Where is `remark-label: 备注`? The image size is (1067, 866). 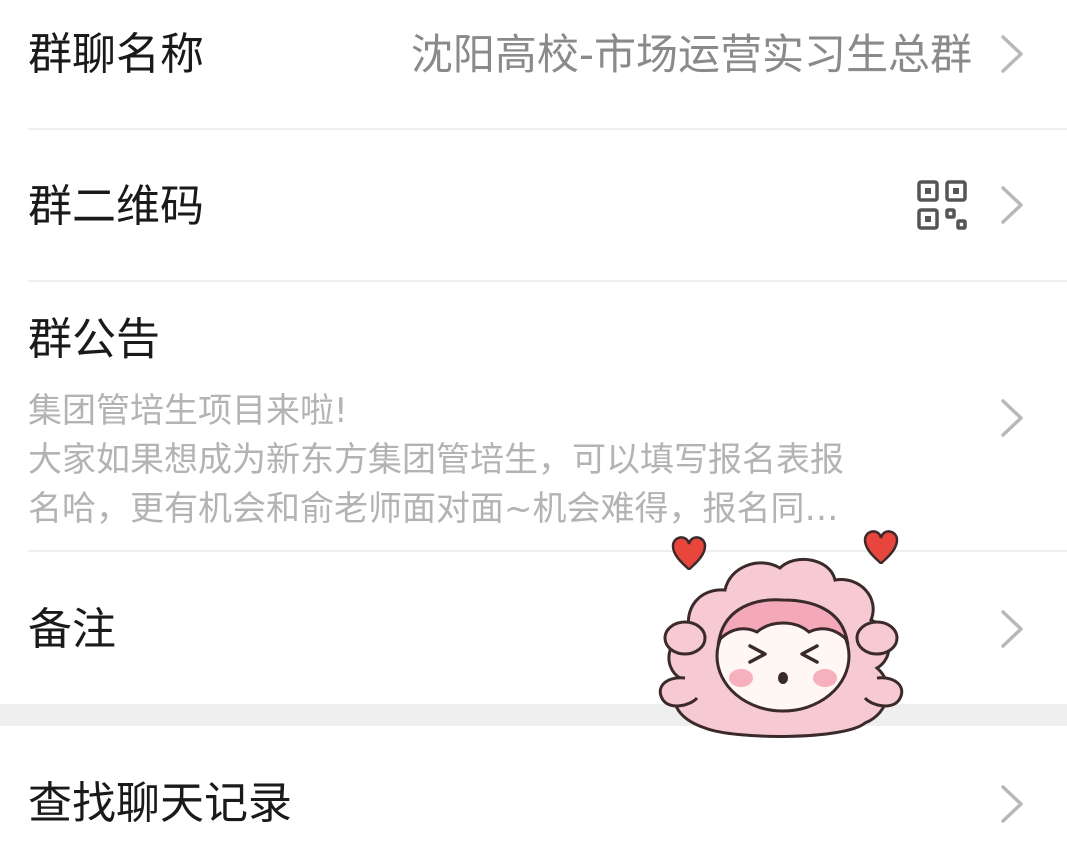 remark-label: 备注 is located at coordinates (72, 629).